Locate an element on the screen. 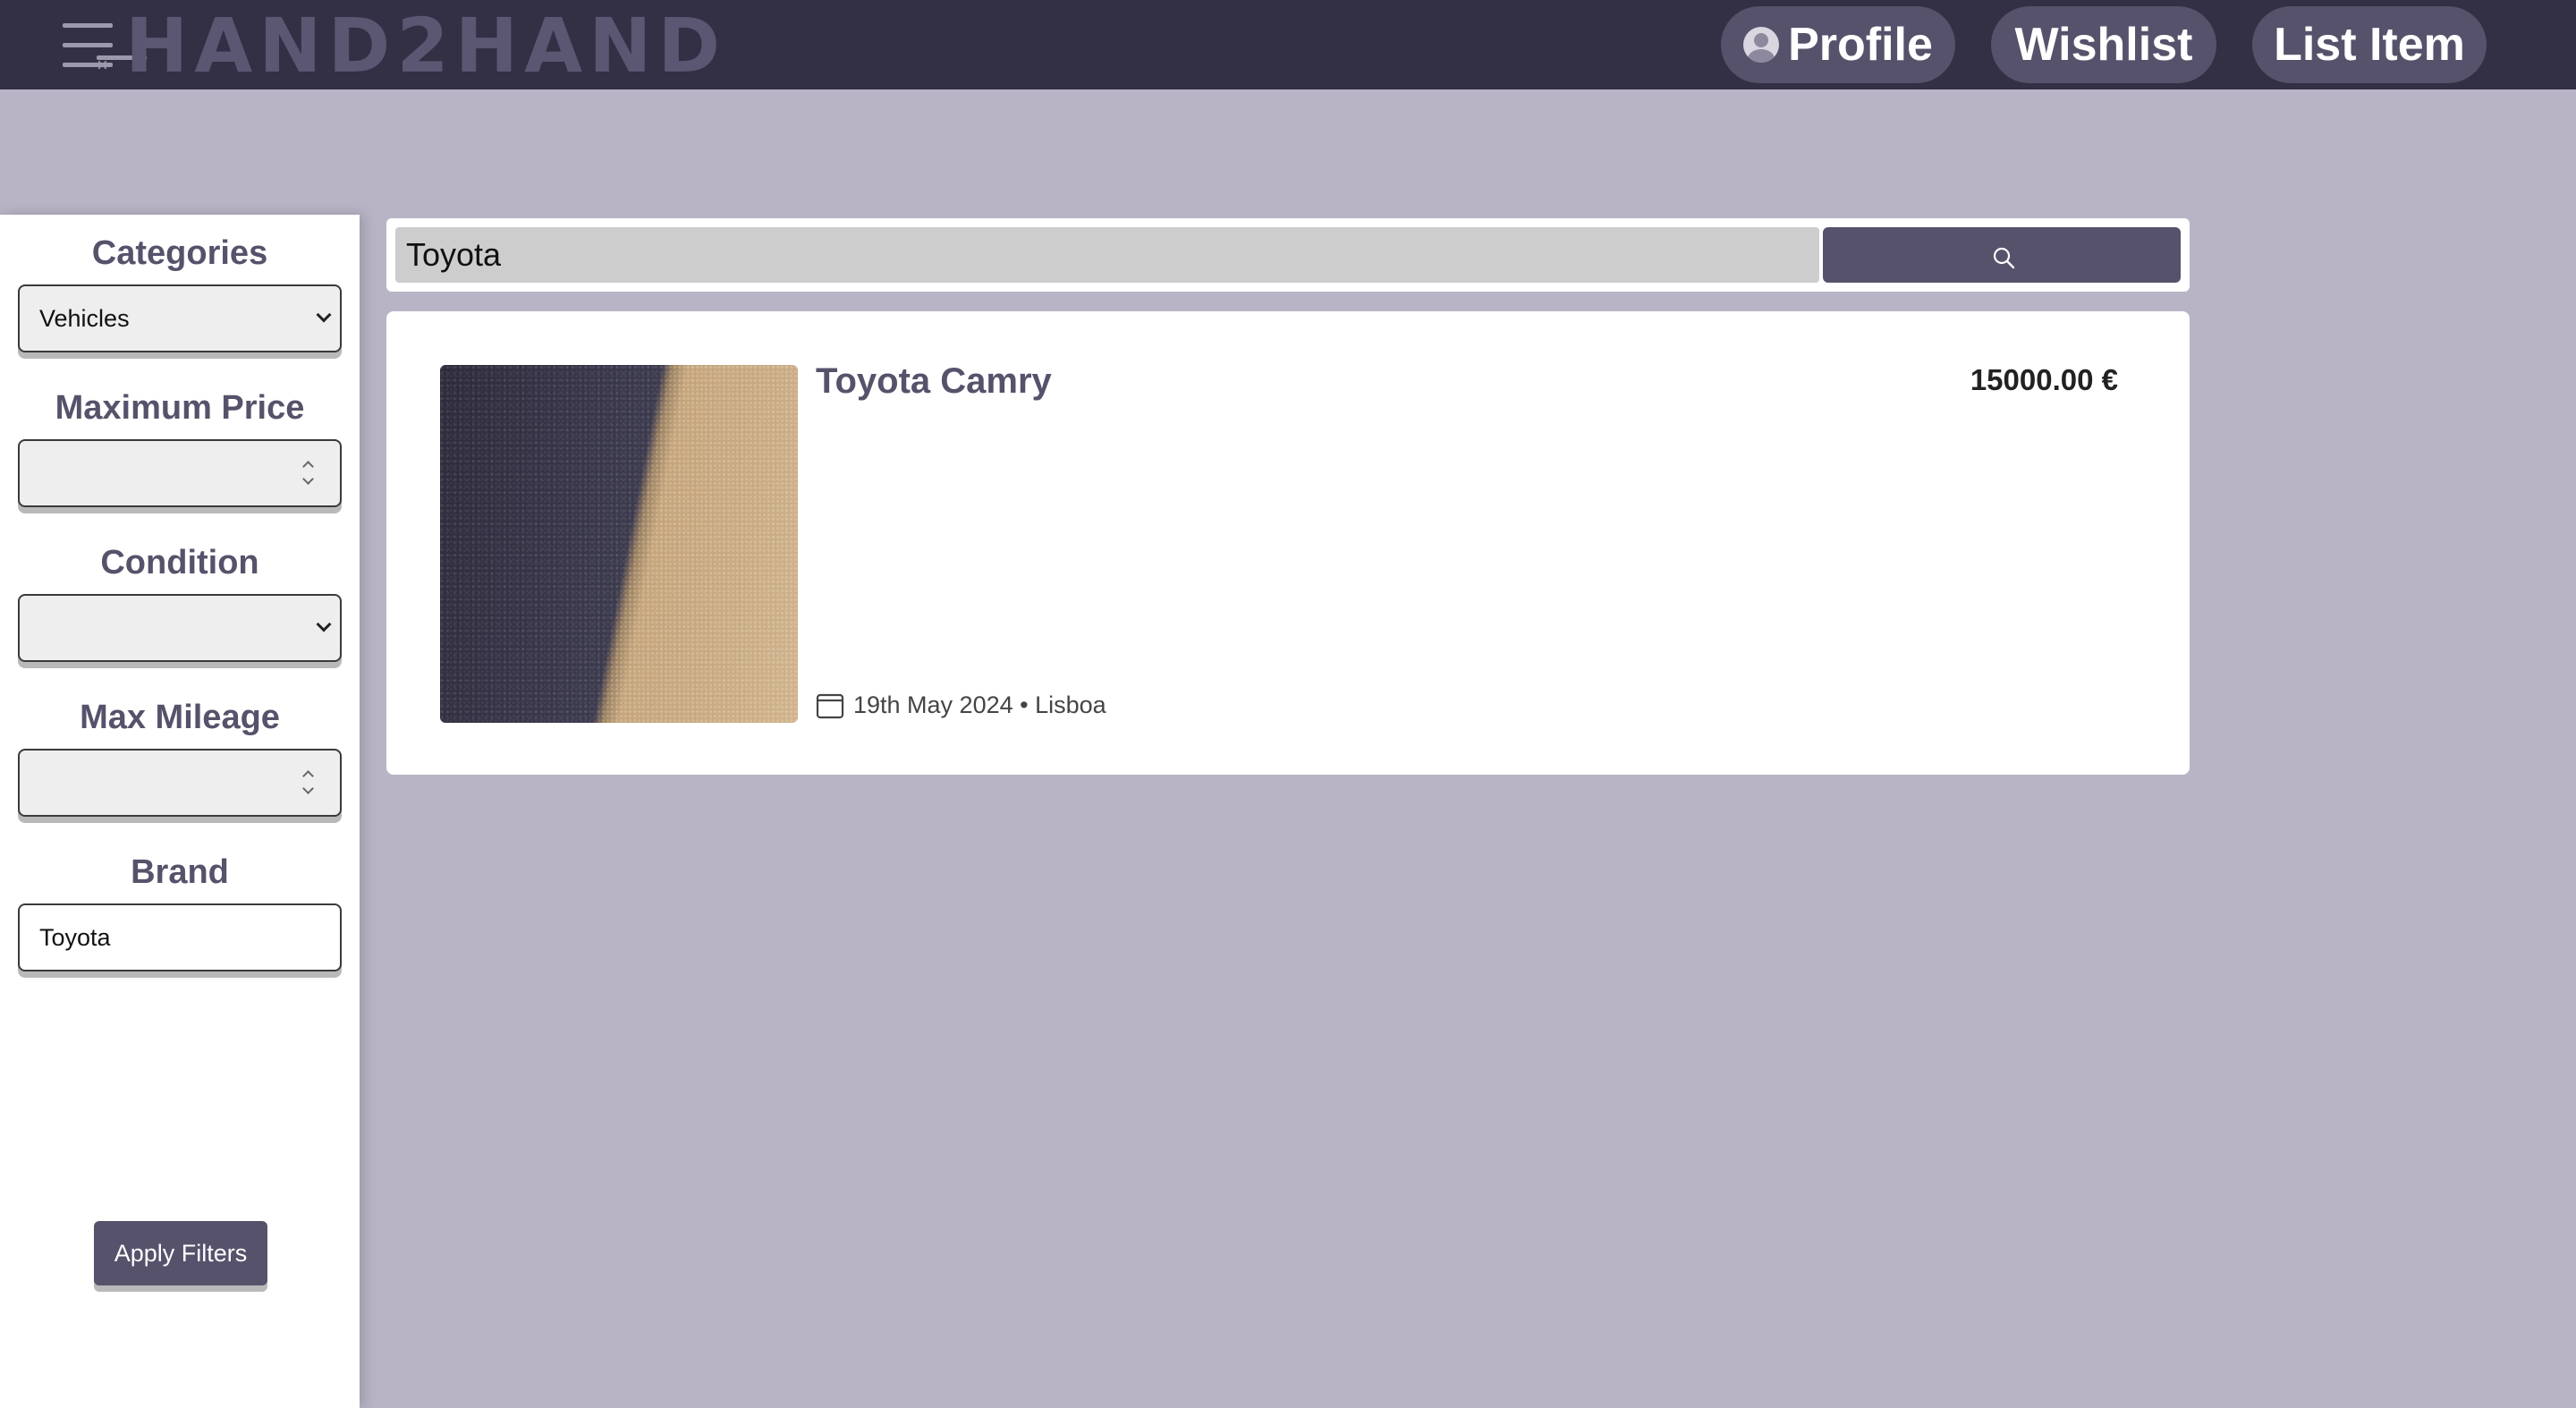 The height and width of the screenshot is (1408, 2576). search-bar: Toyota is located at coordinates (1288, 255).